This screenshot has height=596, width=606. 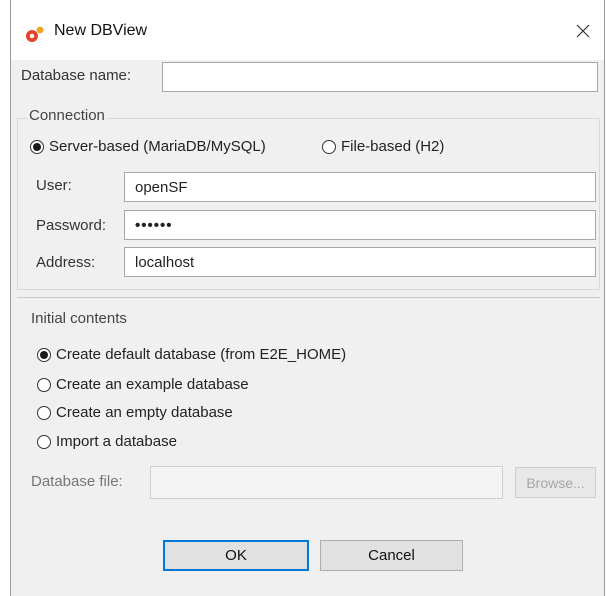 I want to click on initial-contents-title: Initial contents, so click(x=79, y=318).